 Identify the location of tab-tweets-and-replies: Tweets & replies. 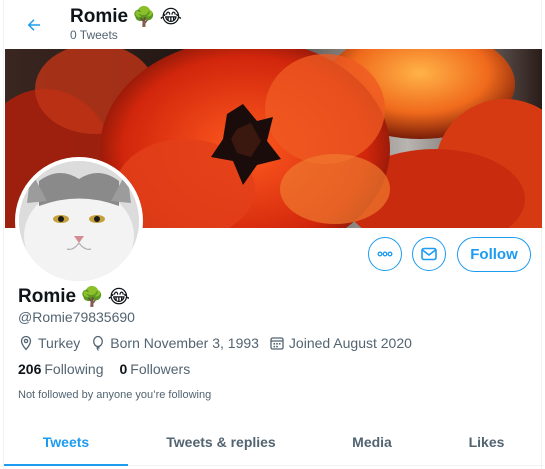
(221, 441).